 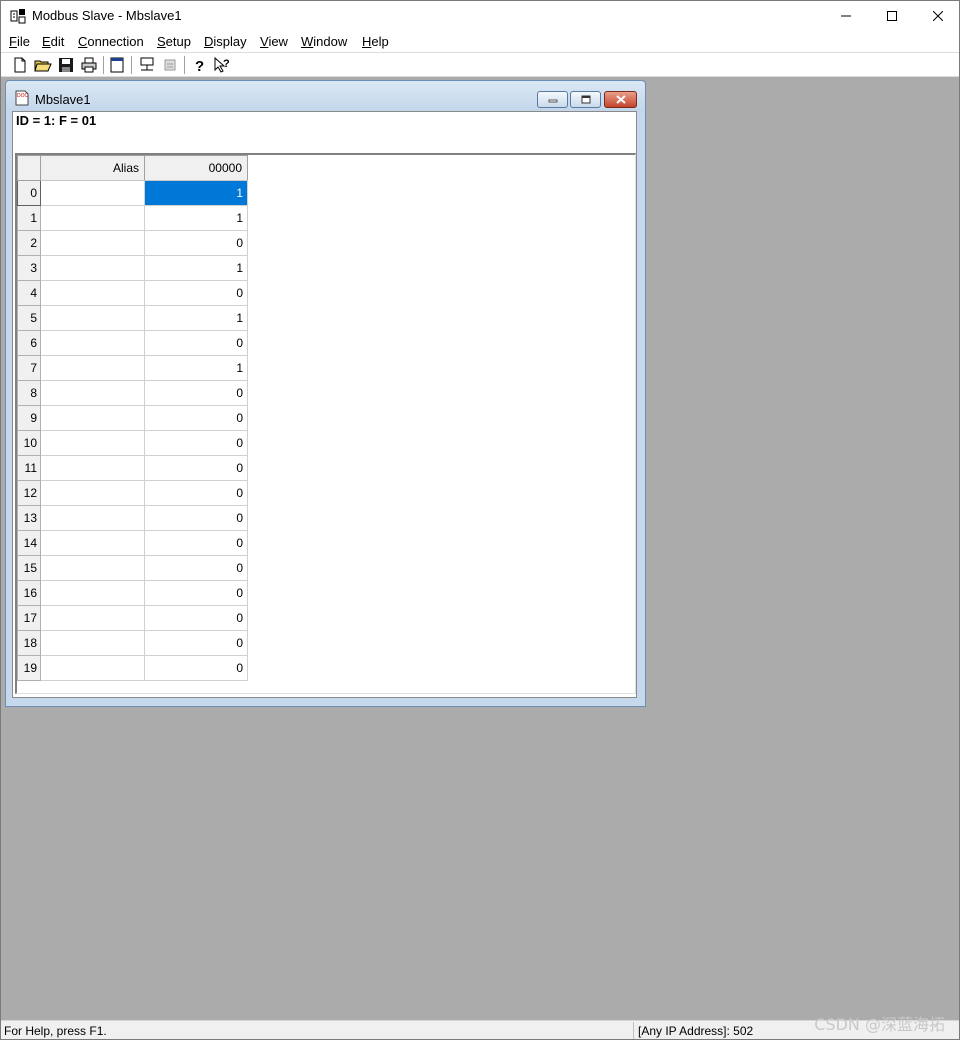 I want to click on row-header: 0, so click(x=29, y=193).